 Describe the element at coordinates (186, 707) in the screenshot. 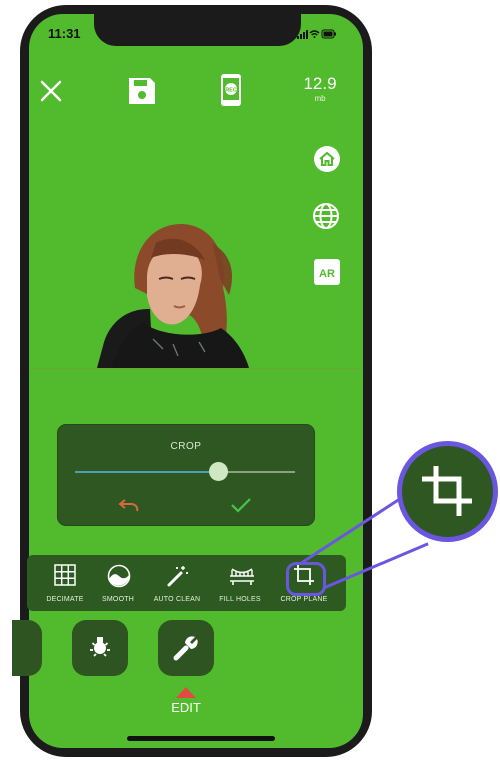

I see `active-mode-label: EDIT` at that location.